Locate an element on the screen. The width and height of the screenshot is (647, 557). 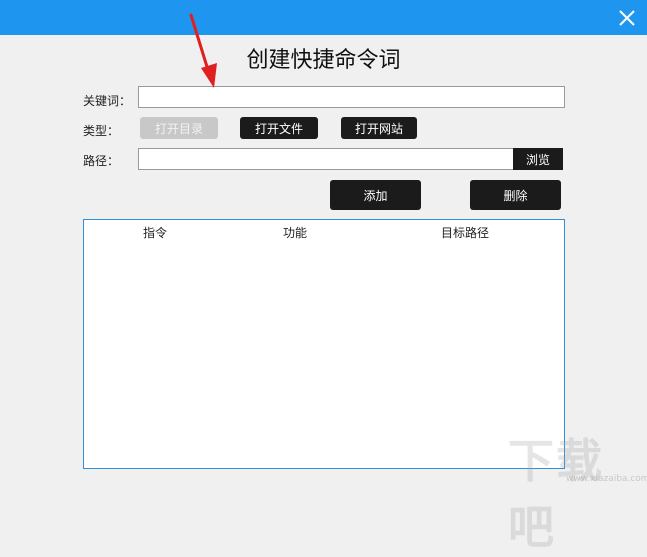
open-file-button: 打开文件 is located at coordinates (279, 128).